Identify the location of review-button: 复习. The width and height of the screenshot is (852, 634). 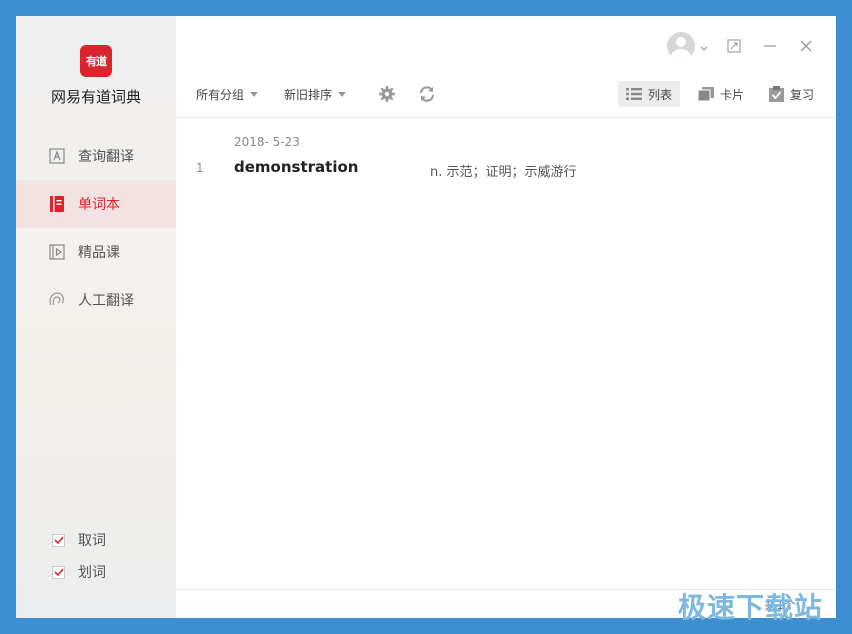
(791, 94).